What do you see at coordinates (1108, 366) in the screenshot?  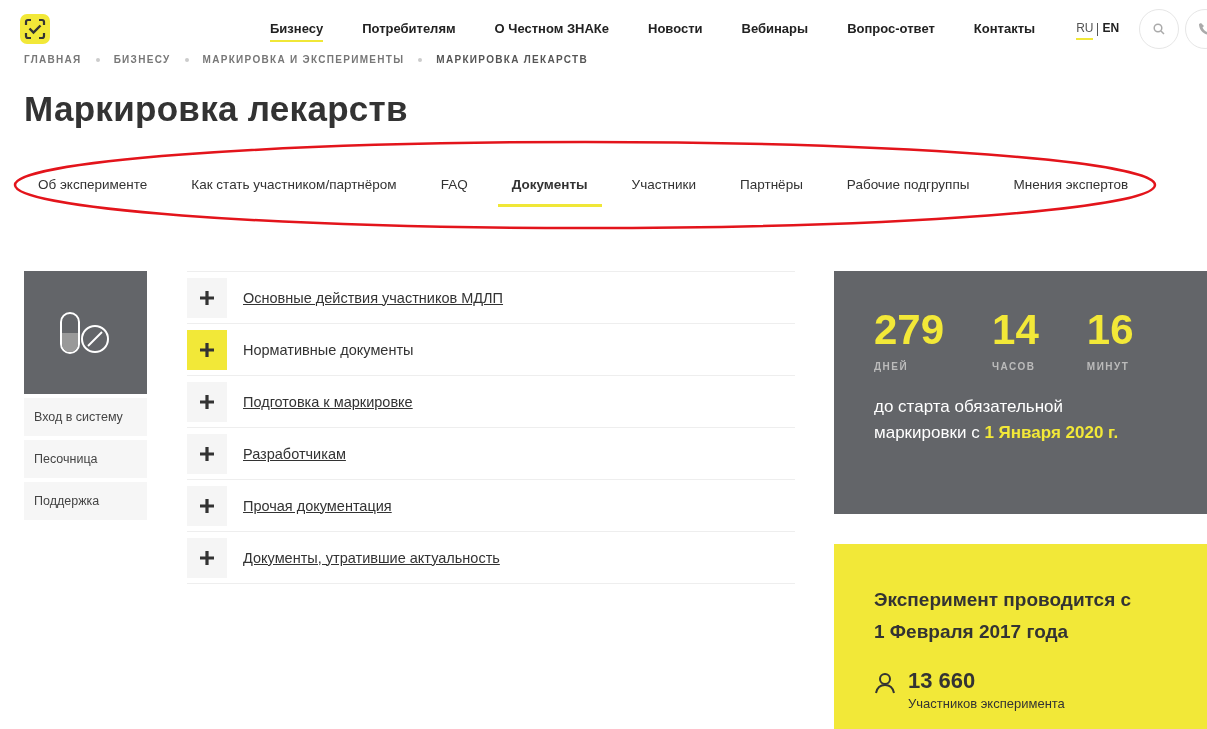 I see `countdown-unit: МИНУТ` at bounding box center [1108, 366].